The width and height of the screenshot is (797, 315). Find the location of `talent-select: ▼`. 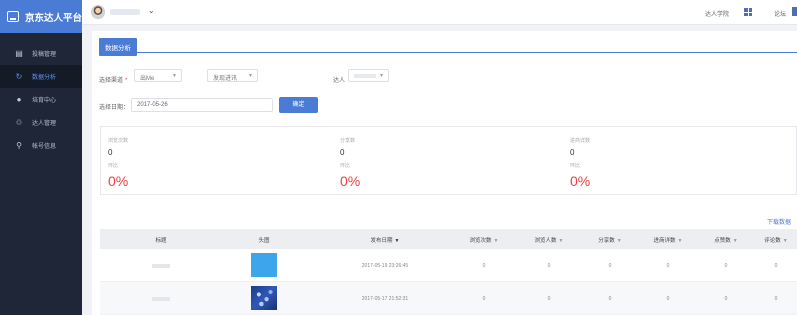

talent-select: ▼ is located at coordinates (368, 75).